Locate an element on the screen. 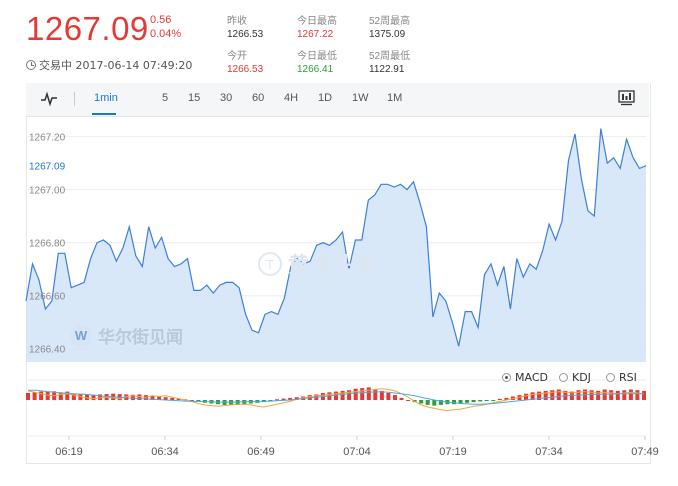 This screenshot has height=486, width=678. y-tick-label: 1266.60 is located at coordinates (47, 297).